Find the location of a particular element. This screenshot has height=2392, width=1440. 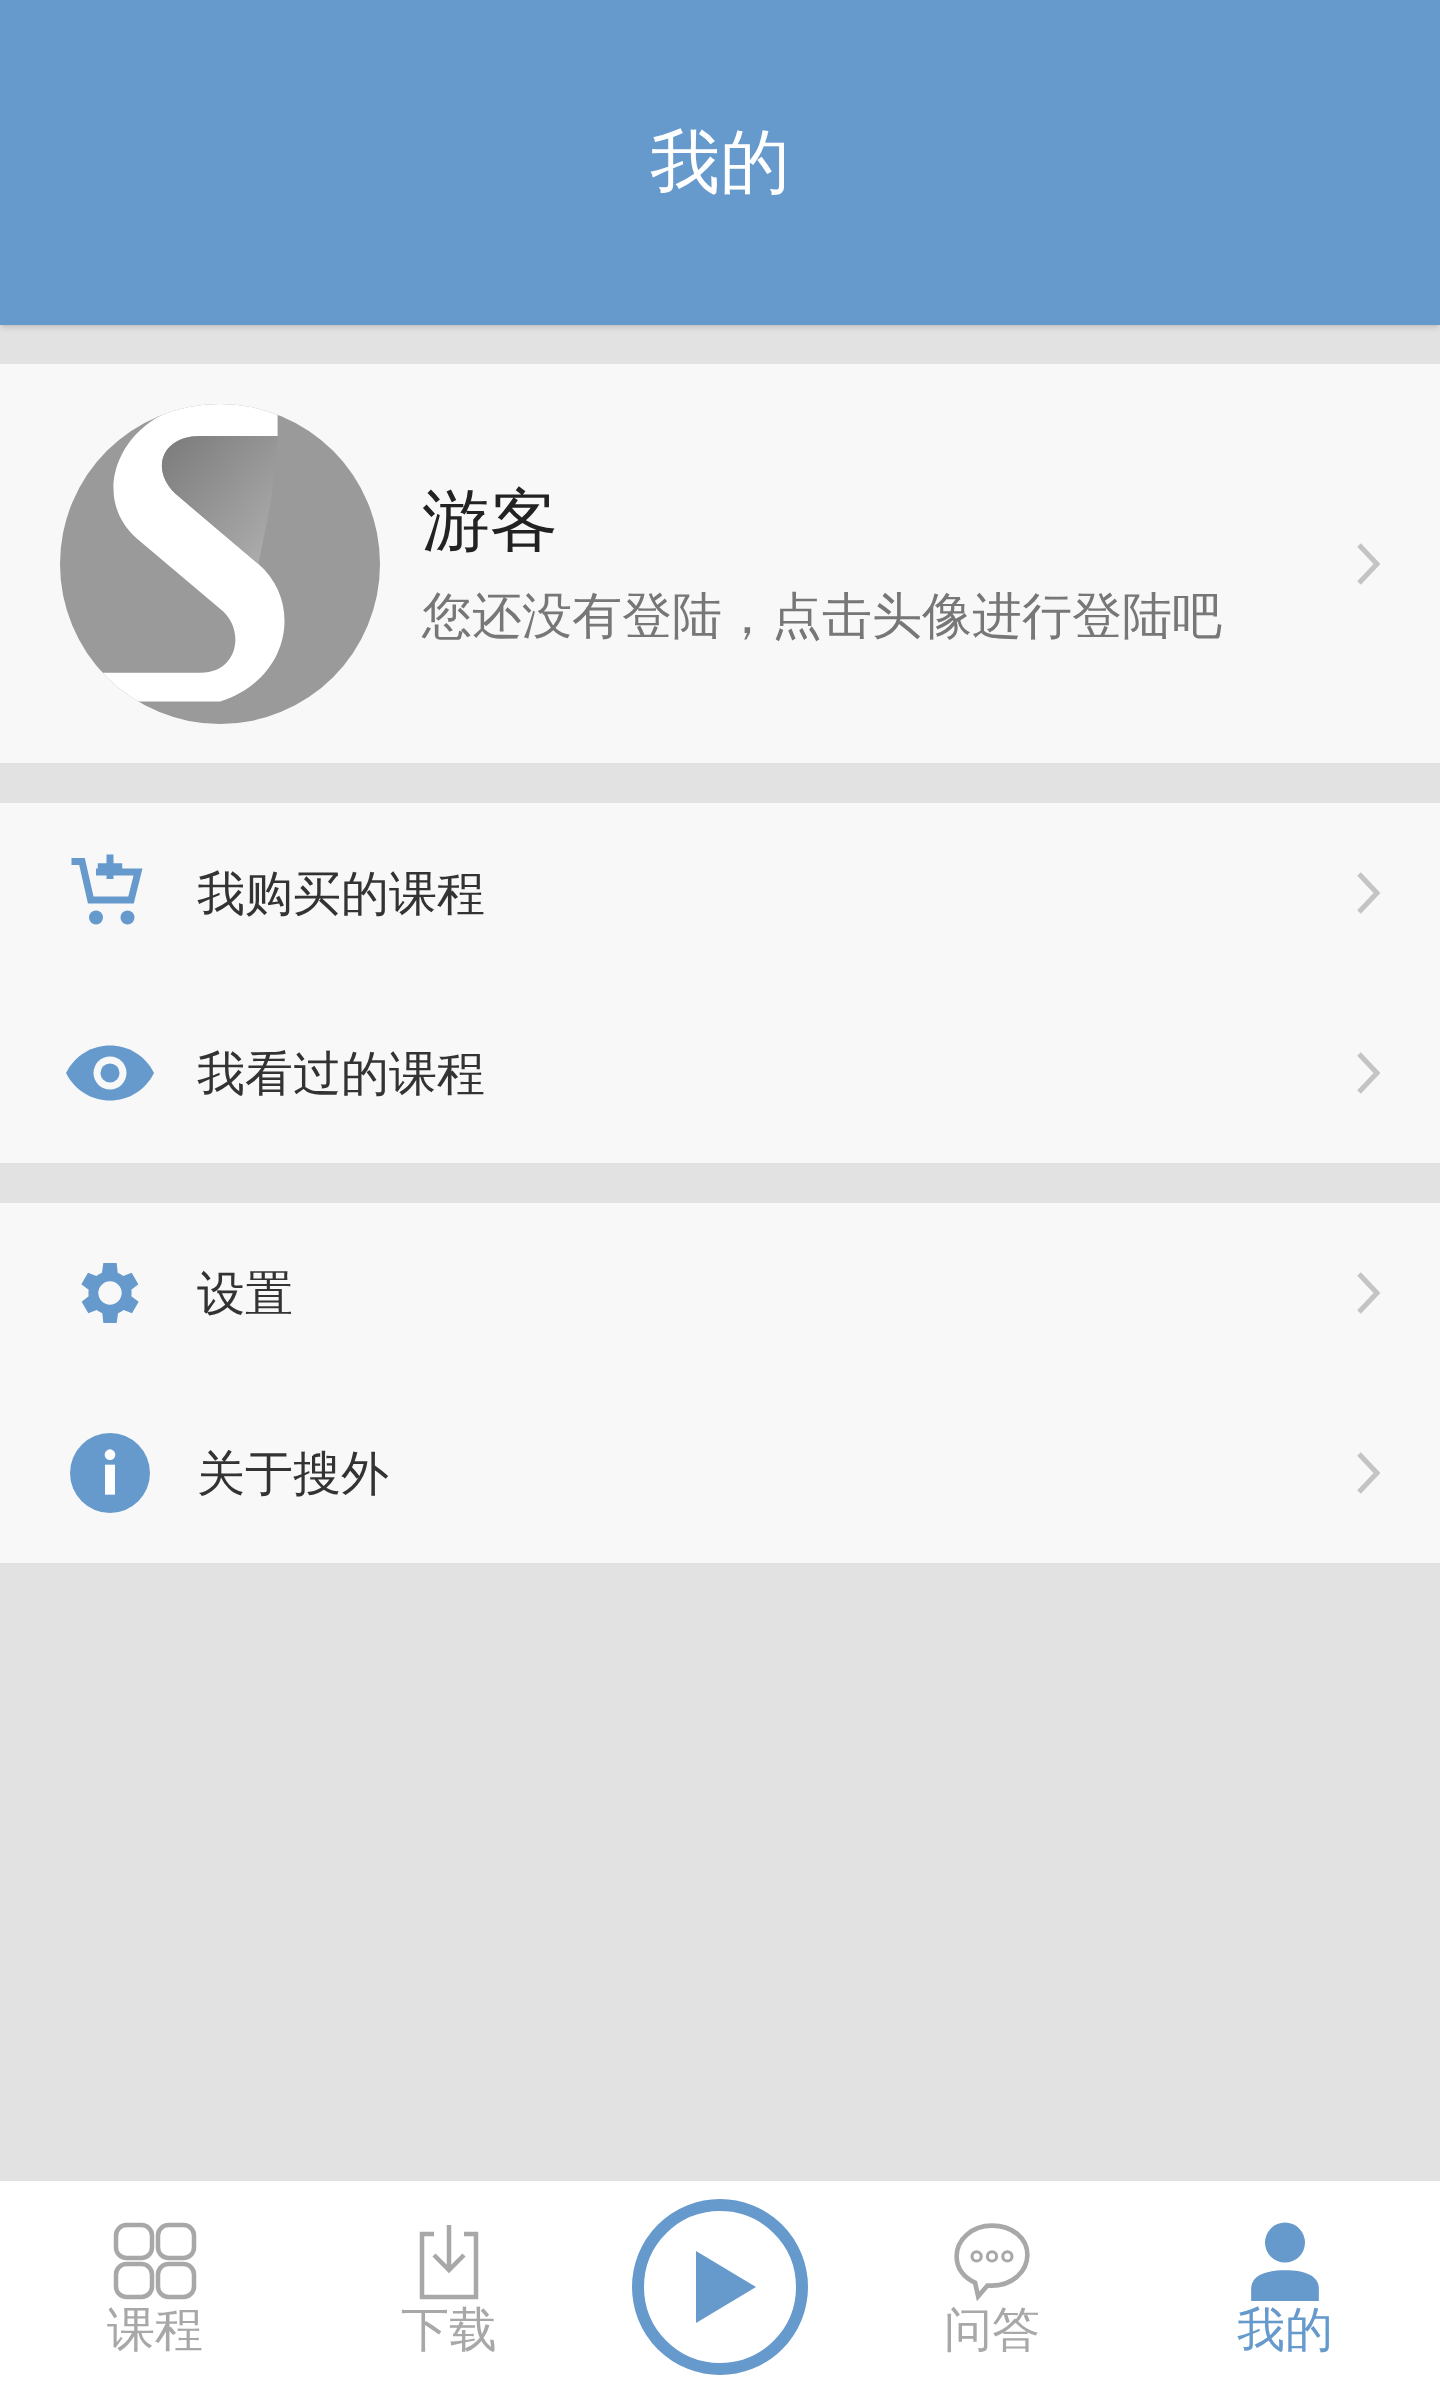

menu-item: 我看过的课程 is located at coordinates (720, 1073).